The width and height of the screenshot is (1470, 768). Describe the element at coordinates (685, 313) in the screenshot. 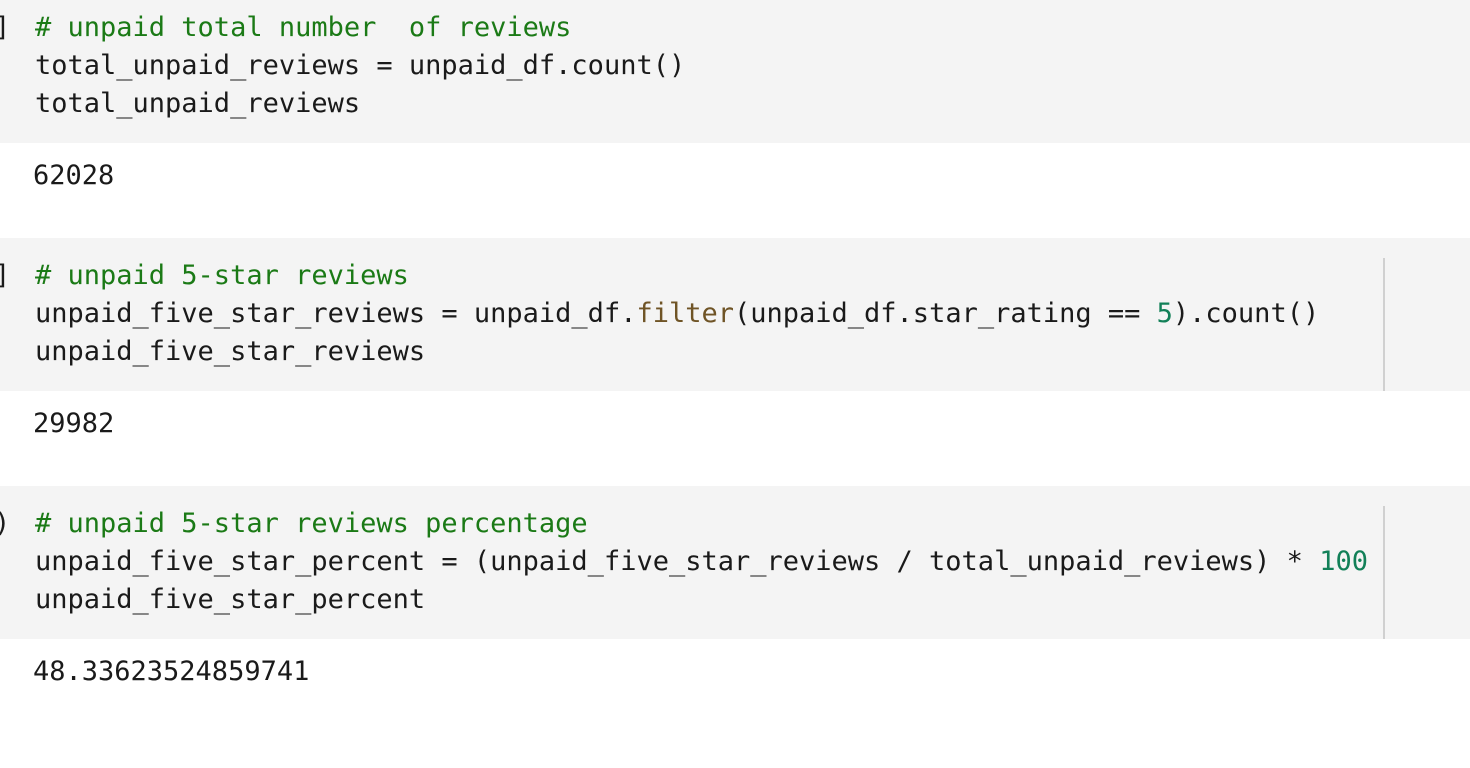

I see `code-token-builtin: filter` at that location.